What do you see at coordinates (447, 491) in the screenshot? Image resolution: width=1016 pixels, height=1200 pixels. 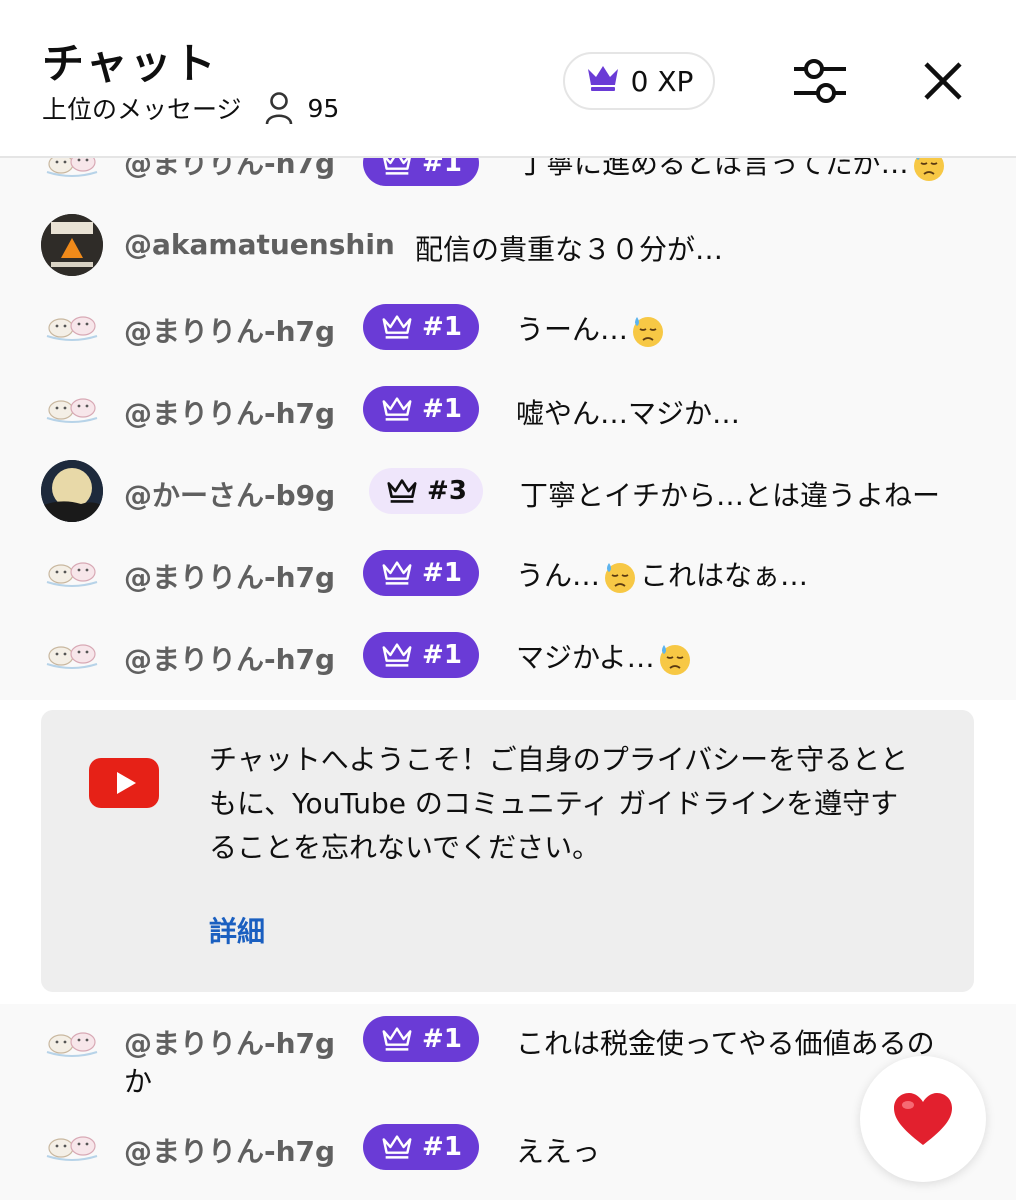 I see `rank-label: #3` at bounding box center [447, 491].